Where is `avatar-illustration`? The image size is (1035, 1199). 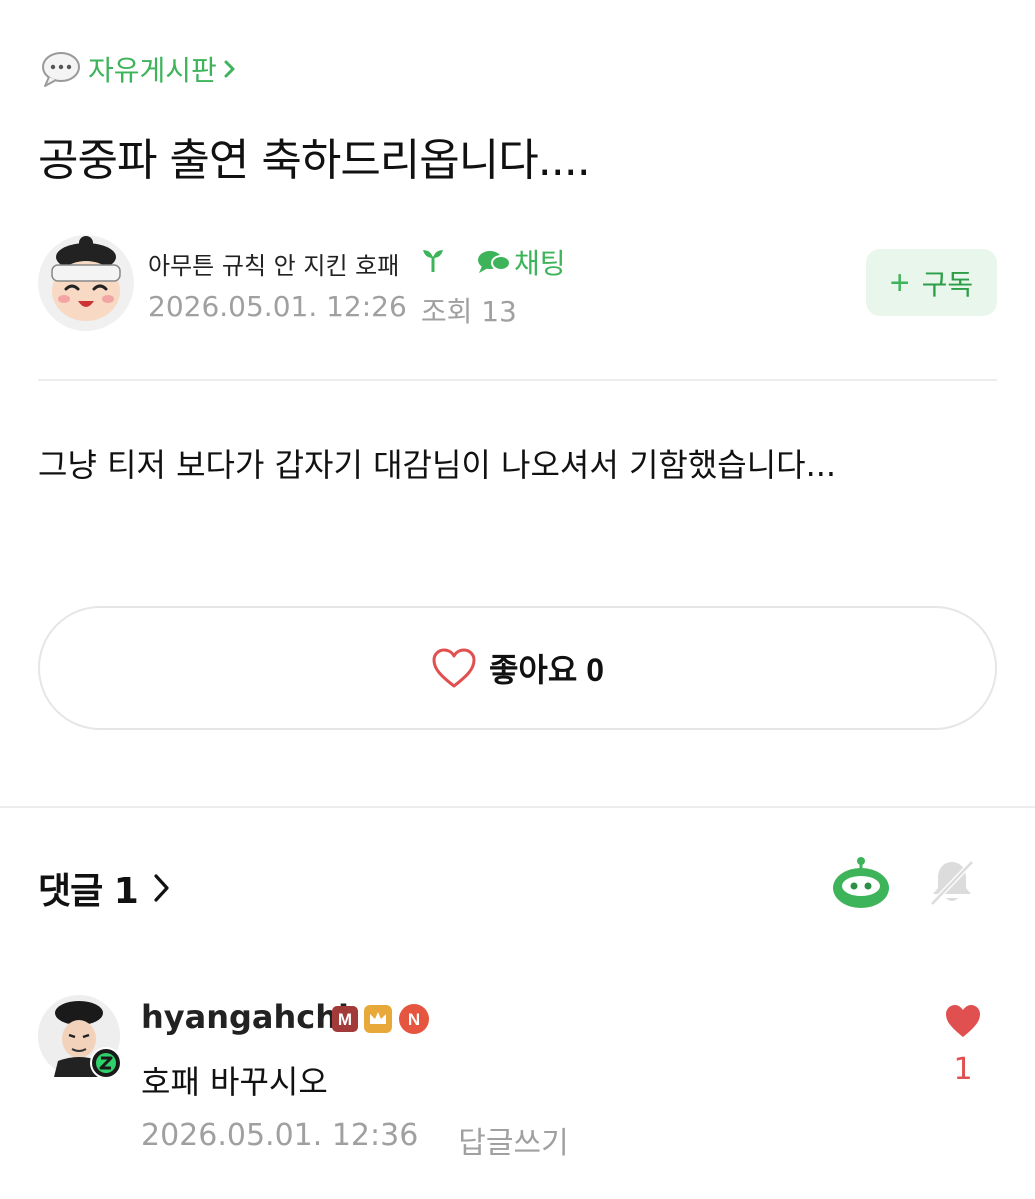 avatar-illustration is located at coordinates (86, 283).